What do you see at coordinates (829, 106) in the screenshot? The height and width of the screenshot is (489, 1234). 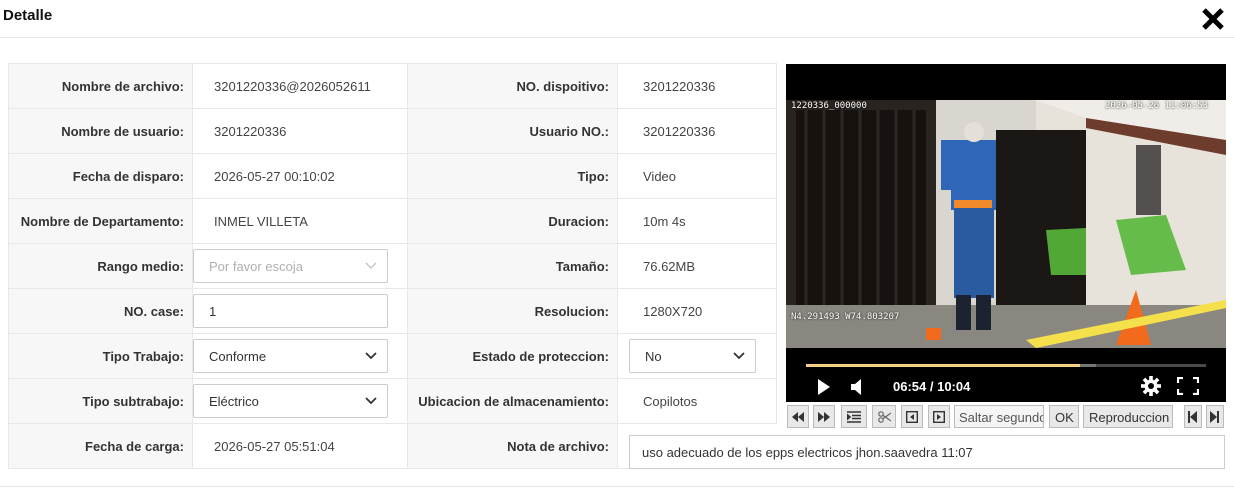 I see `osd-device-id: 1220336_000000` at bounding box center [829, 106].